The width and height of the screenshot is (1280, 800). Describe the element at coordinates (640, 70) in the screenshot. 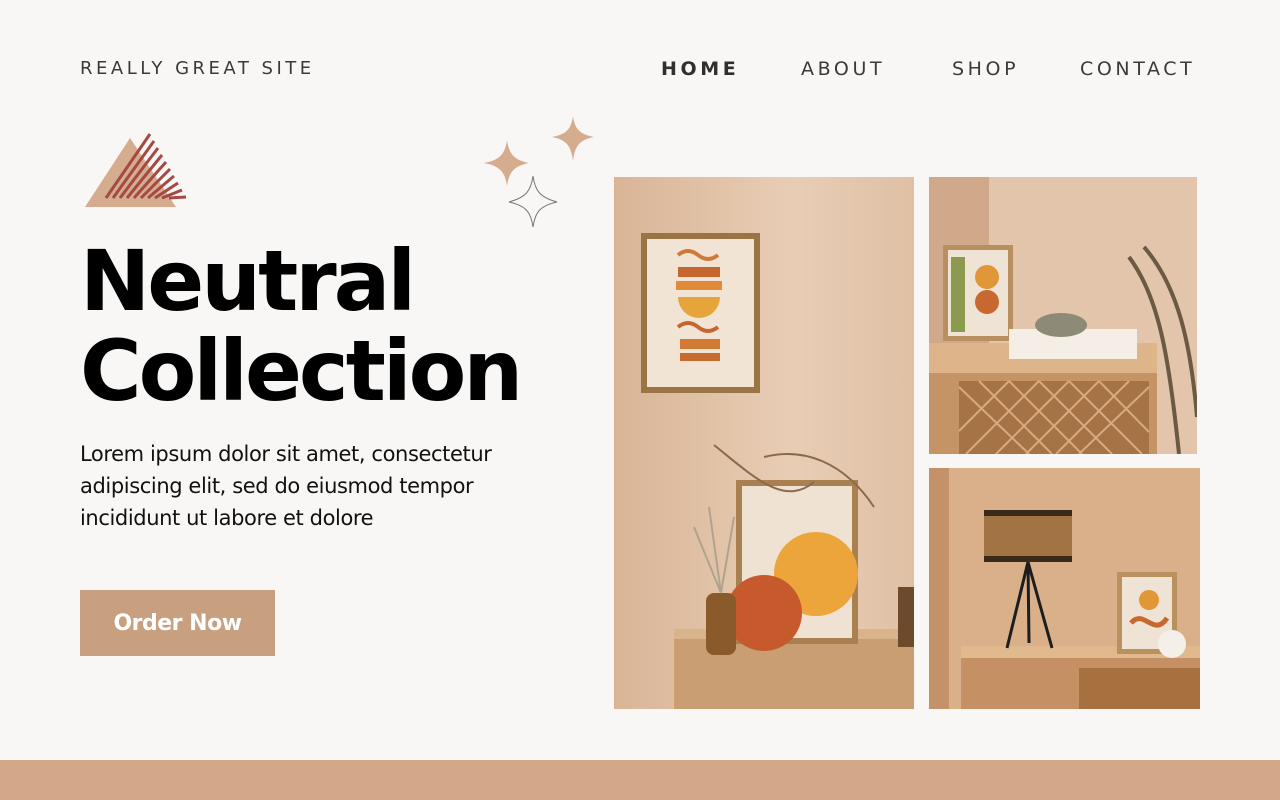

I see `main-nav: HOME ABOUT SHOP CONTACT` at that location.